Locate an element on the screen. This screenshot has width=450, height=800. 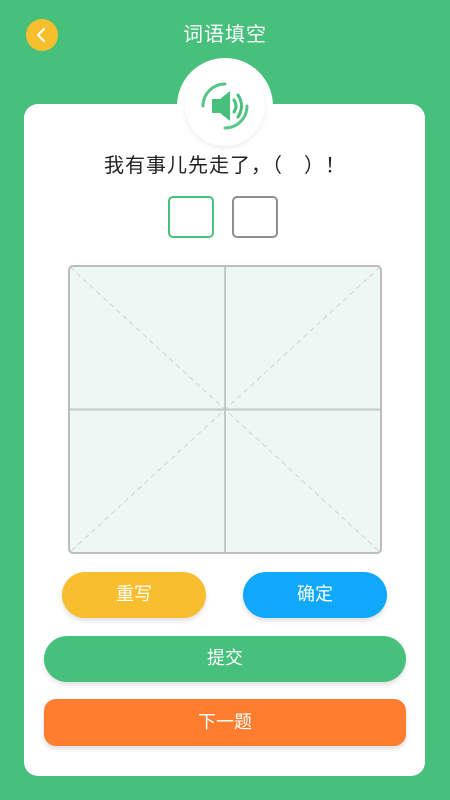
speaker-button-inner is located at coordinates (225, 106).